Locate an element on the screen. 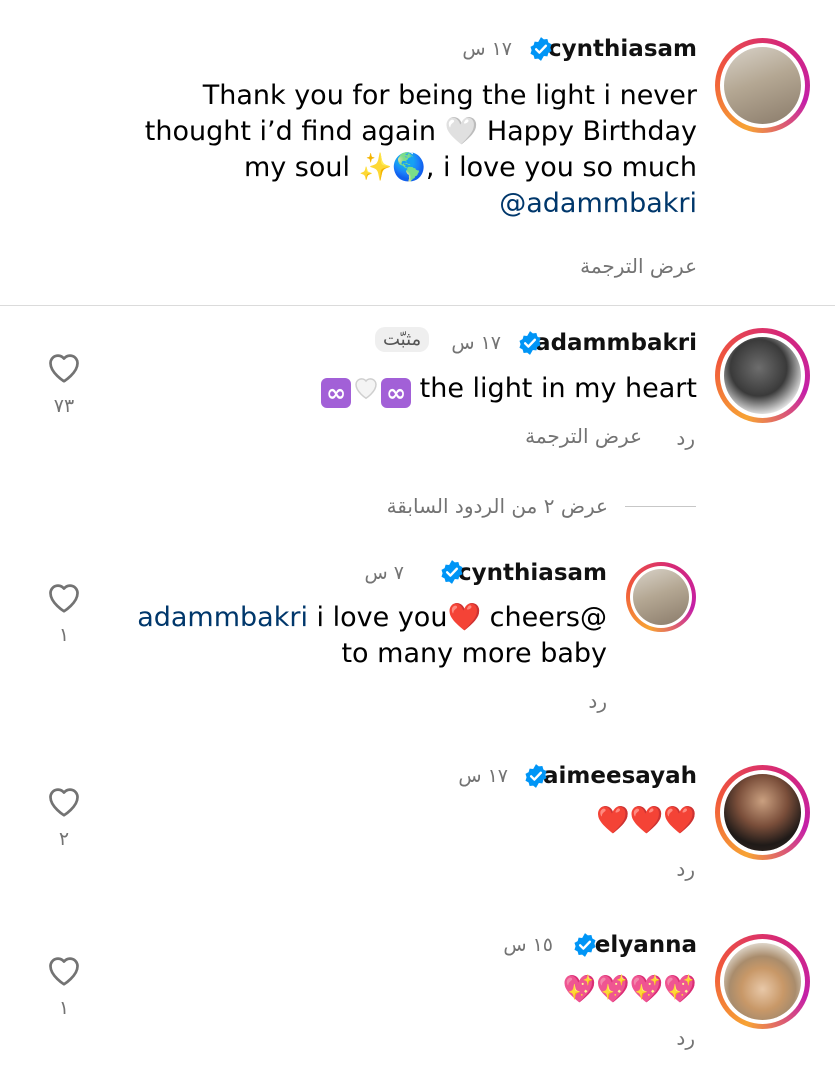  comment-text: ❤️❤️❤️ is located at coordinates (646, 820).